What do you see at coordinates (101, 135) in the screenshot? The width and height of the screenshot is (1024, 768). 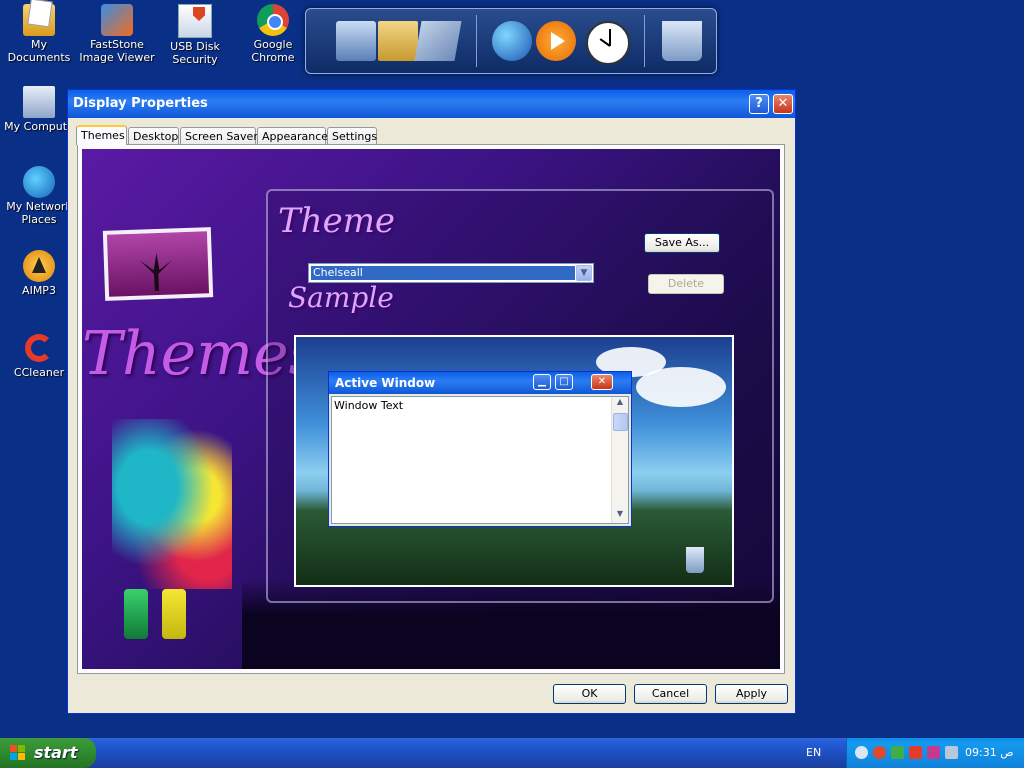 I see `tab-themes: Themes` at bounding box center [101, 135].